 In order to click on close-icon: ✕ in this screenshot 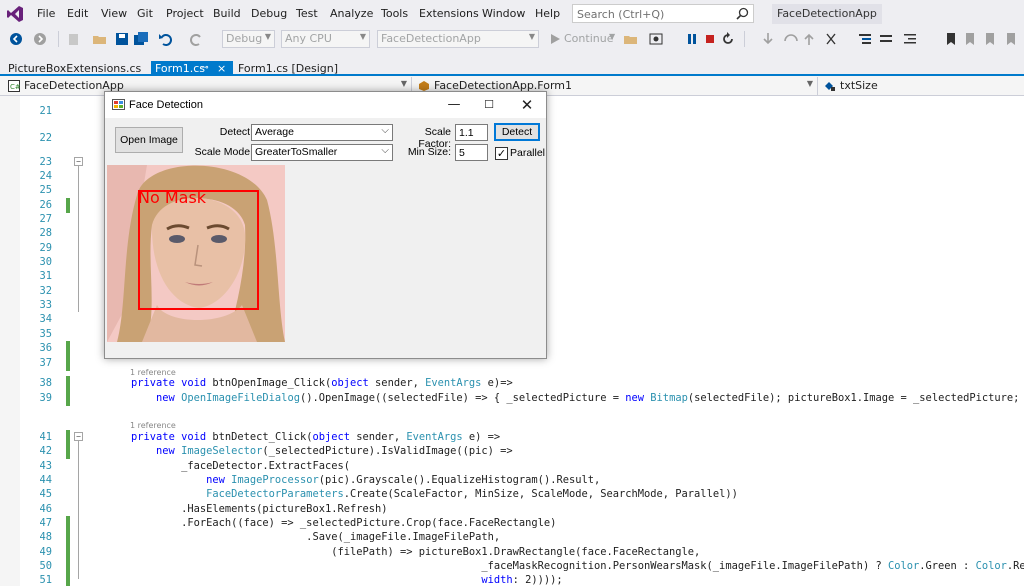, I will do `click(527, 105)`.